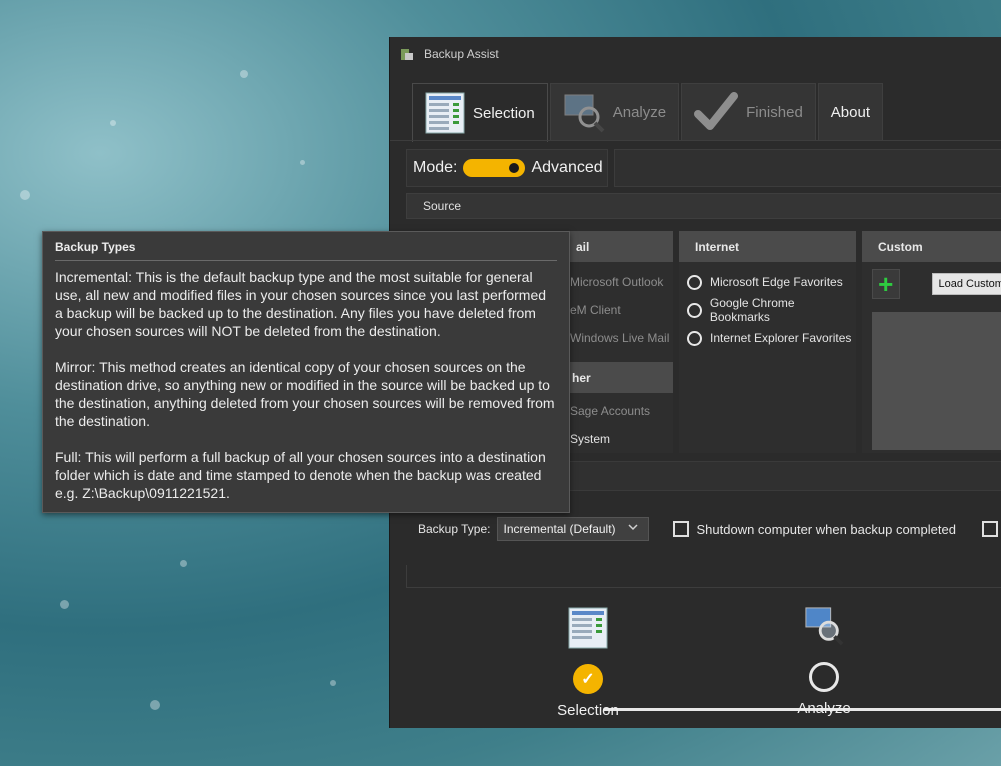 The width and height of the screenshot is (1001, 766). I want to click on tab-divider, so click(695, 140).